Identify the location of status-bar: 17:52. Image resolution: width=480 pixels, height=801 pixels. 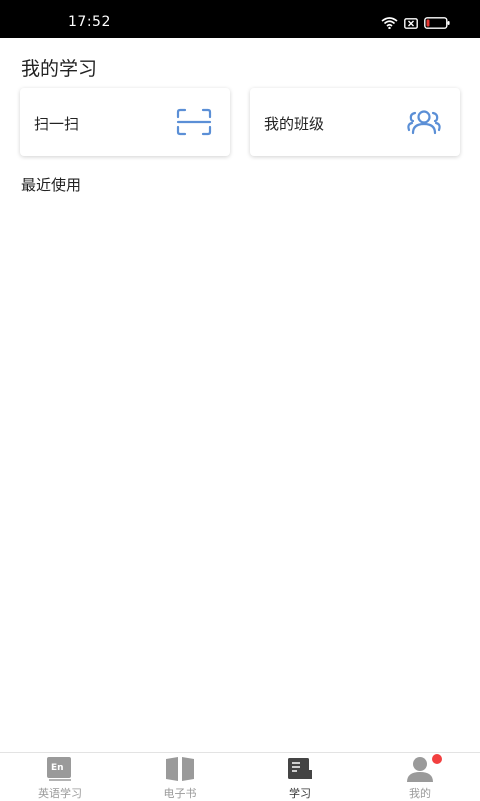
(240, 19).